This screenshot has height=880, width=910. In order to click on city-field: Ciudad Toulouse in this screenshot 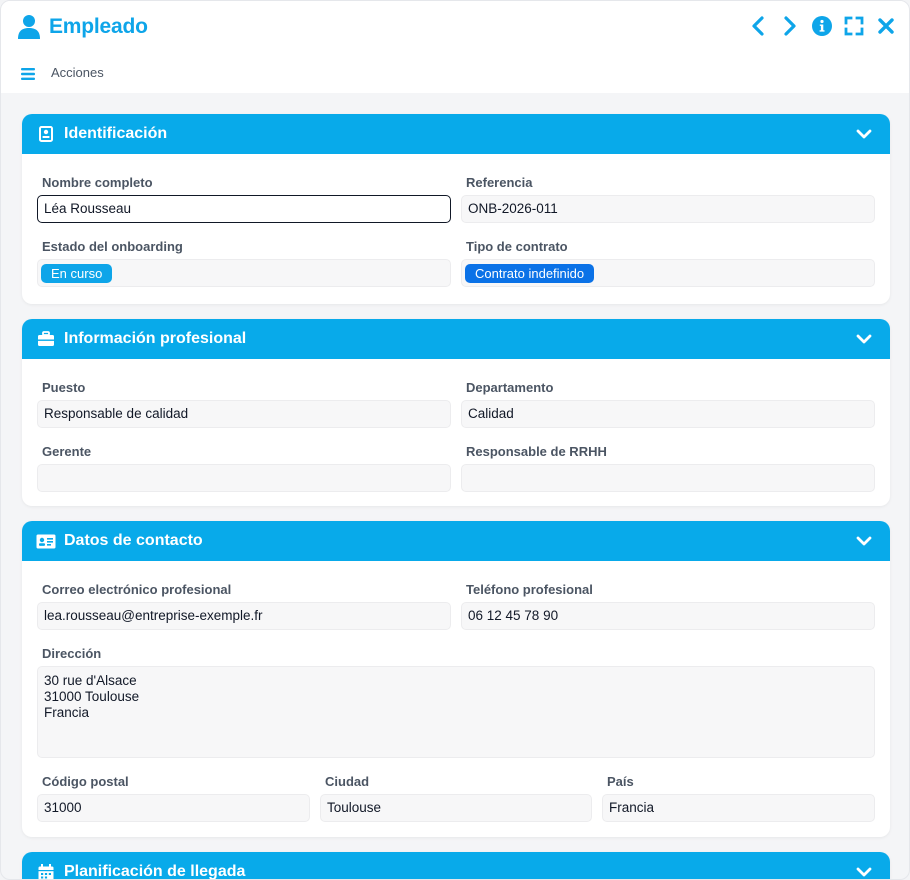, I will do `click(456, 799)`.